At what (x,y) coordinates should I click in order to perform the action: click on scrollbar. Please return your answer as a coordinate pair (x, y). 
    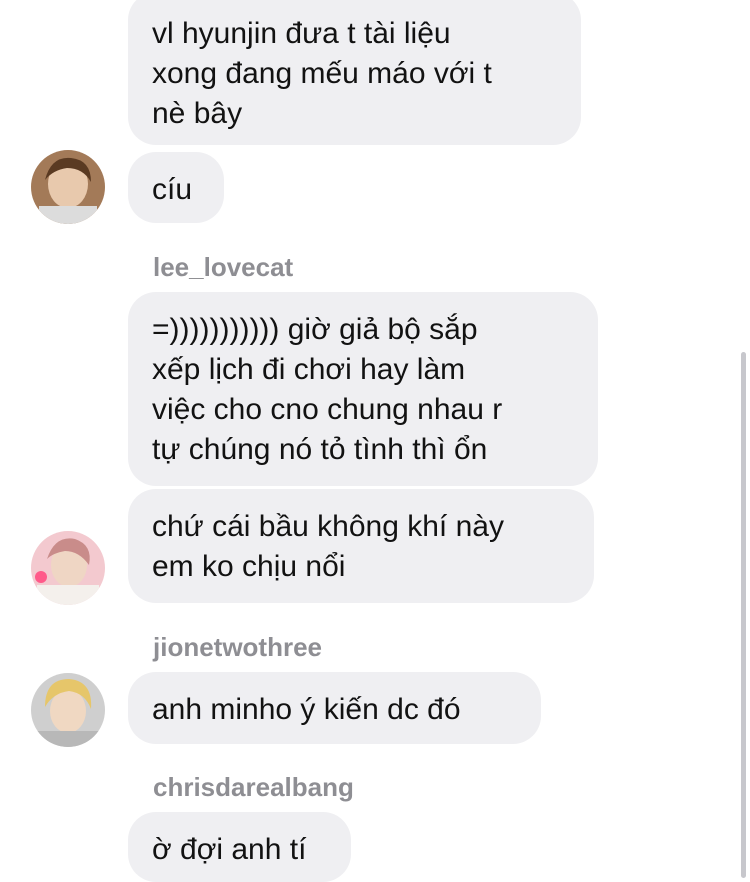
    Looking at the image, I should click on (743, 615).